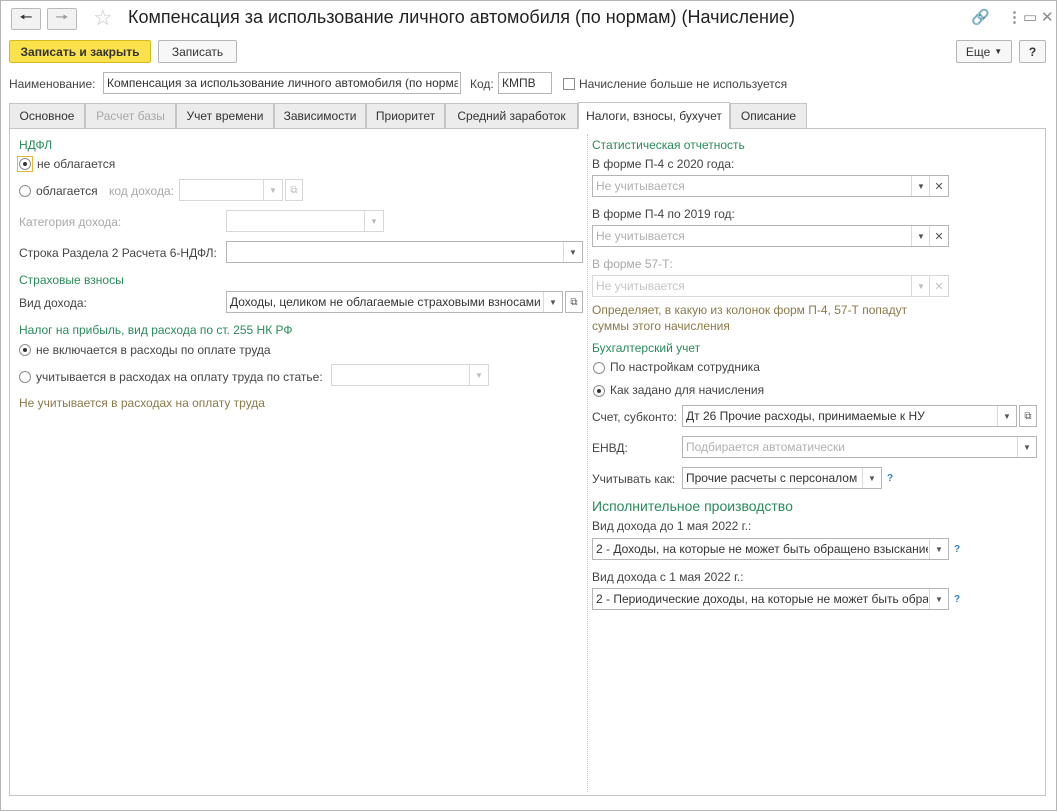 The height and width of the screenshot is (811, 1057). Describe the element at coordinates (770, 286) in the screenshot. I see `f57-select: Не учитывается ▼ ✕` at that location.